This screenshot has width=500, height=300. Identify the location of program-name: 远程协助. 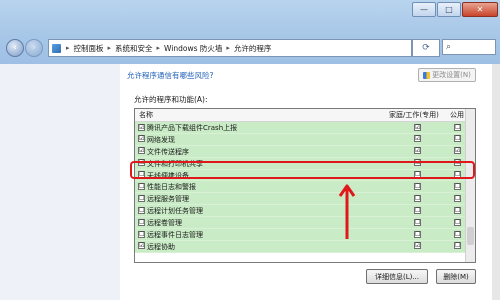
(161, 246).